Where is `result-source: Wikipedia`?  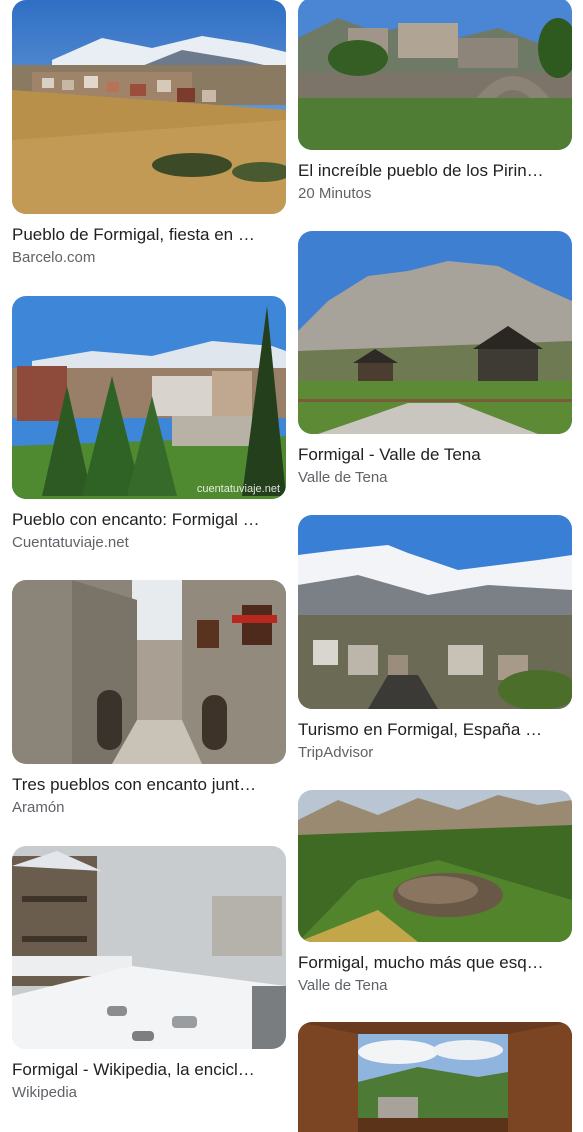 result-source: Wikipedia is located at coordinates (45, 1092).